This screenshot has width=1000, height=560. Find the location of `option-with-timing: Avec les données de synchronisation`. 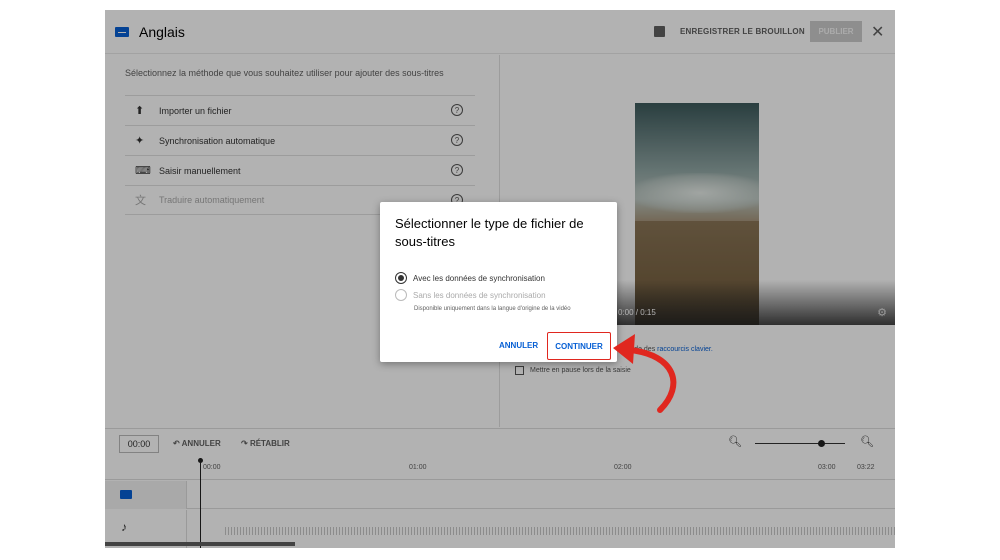

option-with-timing: Avec les données de synchronisation is located at coordinates (470, 278).